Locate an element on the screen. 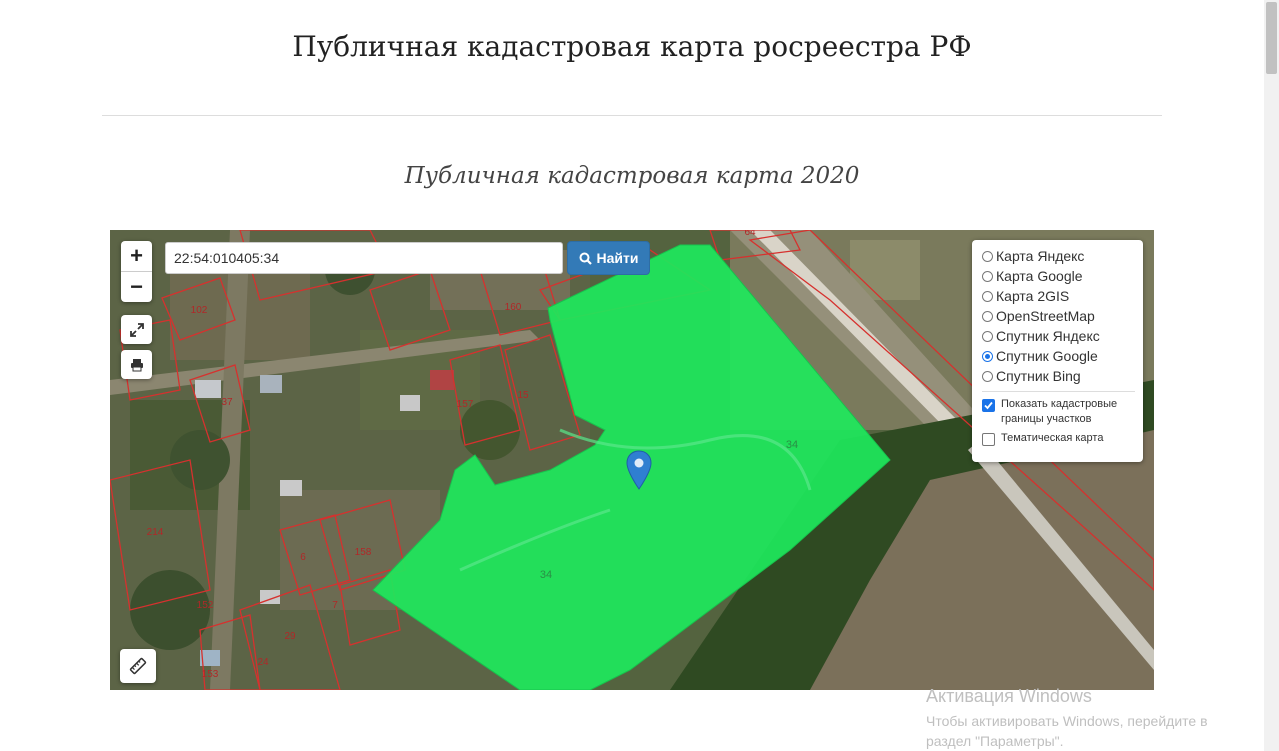 This screenshot has height=751, width=1279. layer-option: OpenStreetMap is located at coordinates (1058, 316).